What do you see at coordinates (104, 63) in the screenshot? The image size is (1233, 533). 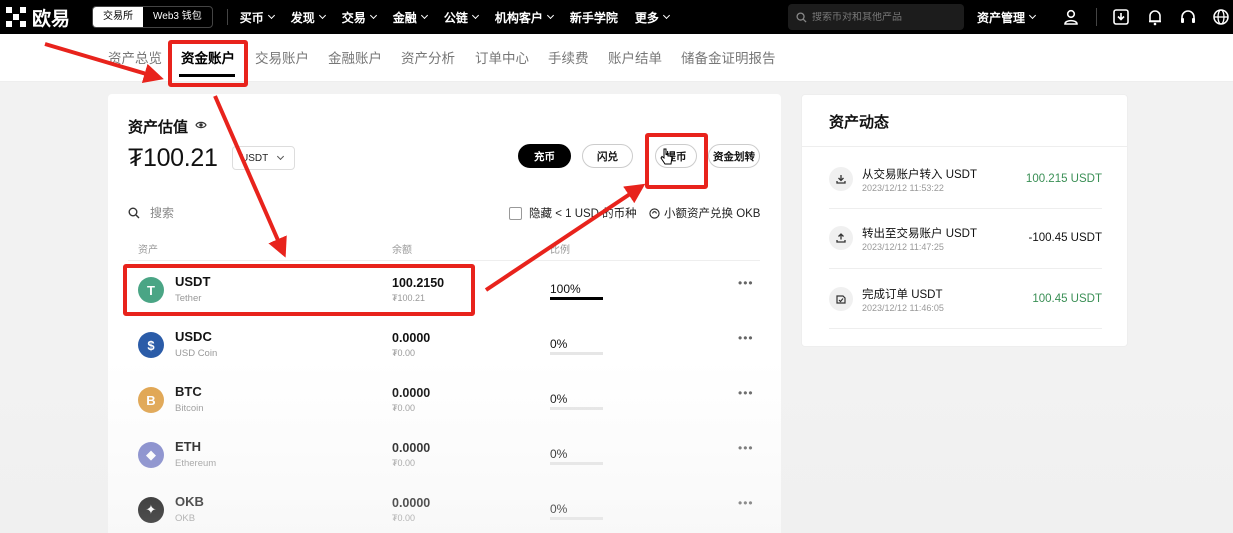 I see `arrow-to-funding-tab` at bounding box center [104, 63].